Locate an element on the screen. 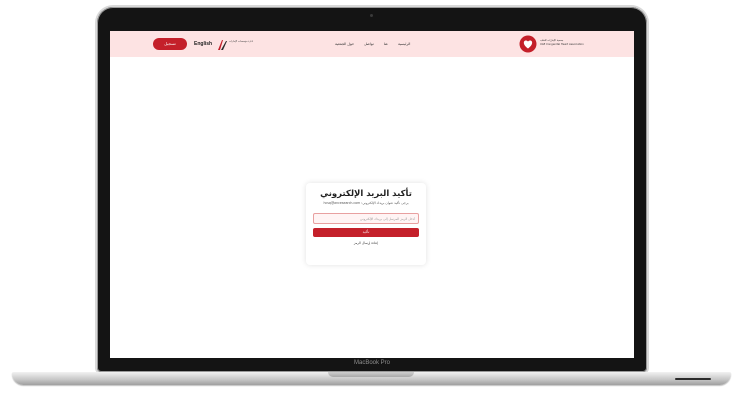  main-nav: الرئيسية عنا تواصل حول الجمعية is located at coordinates (372, 44).